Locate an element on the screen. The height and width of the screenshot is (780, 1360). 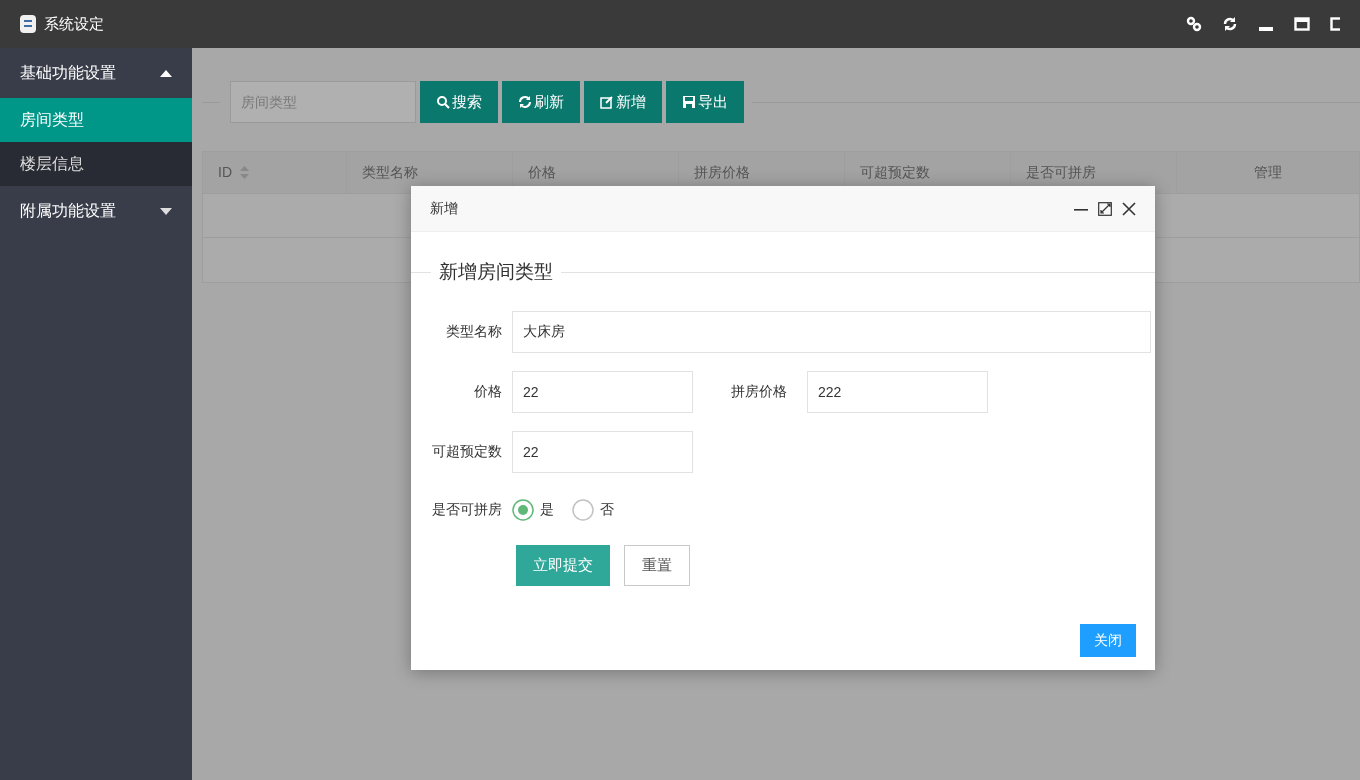
toolbar-button: 搜索 is located at coordinates (459, 102).